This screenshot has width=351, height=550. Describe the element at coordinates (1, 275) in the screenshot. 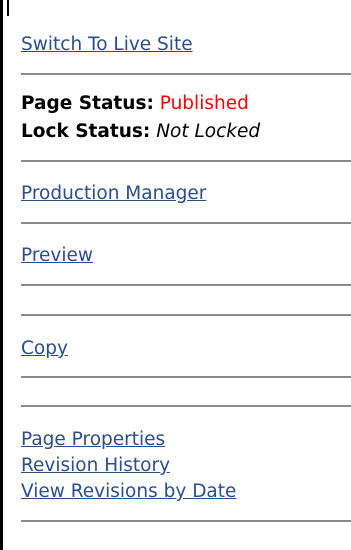

I see `left-border` at that location.